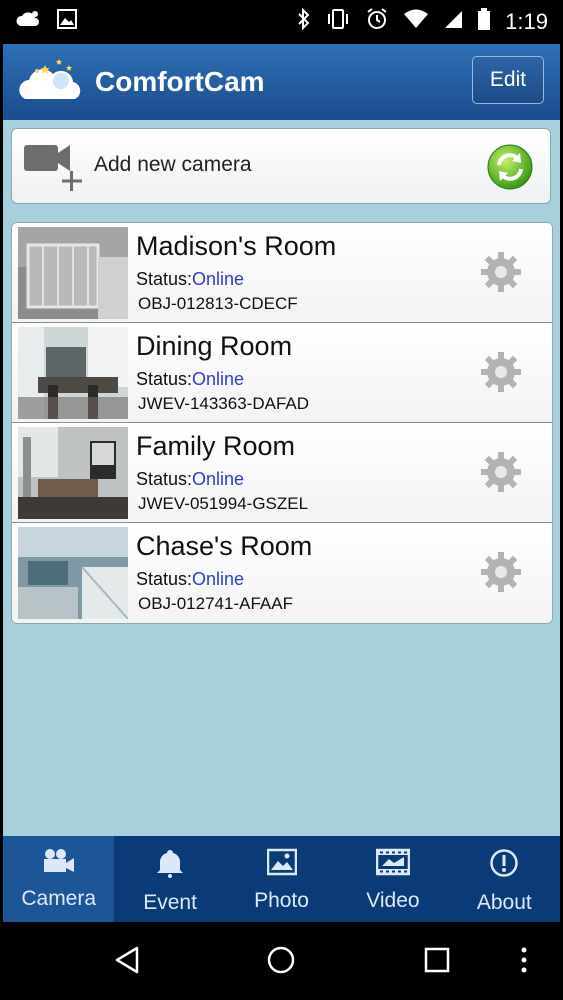 This screenshot has width=563, height=1000. I want to click on clock: 1:19, so click(526, 21).